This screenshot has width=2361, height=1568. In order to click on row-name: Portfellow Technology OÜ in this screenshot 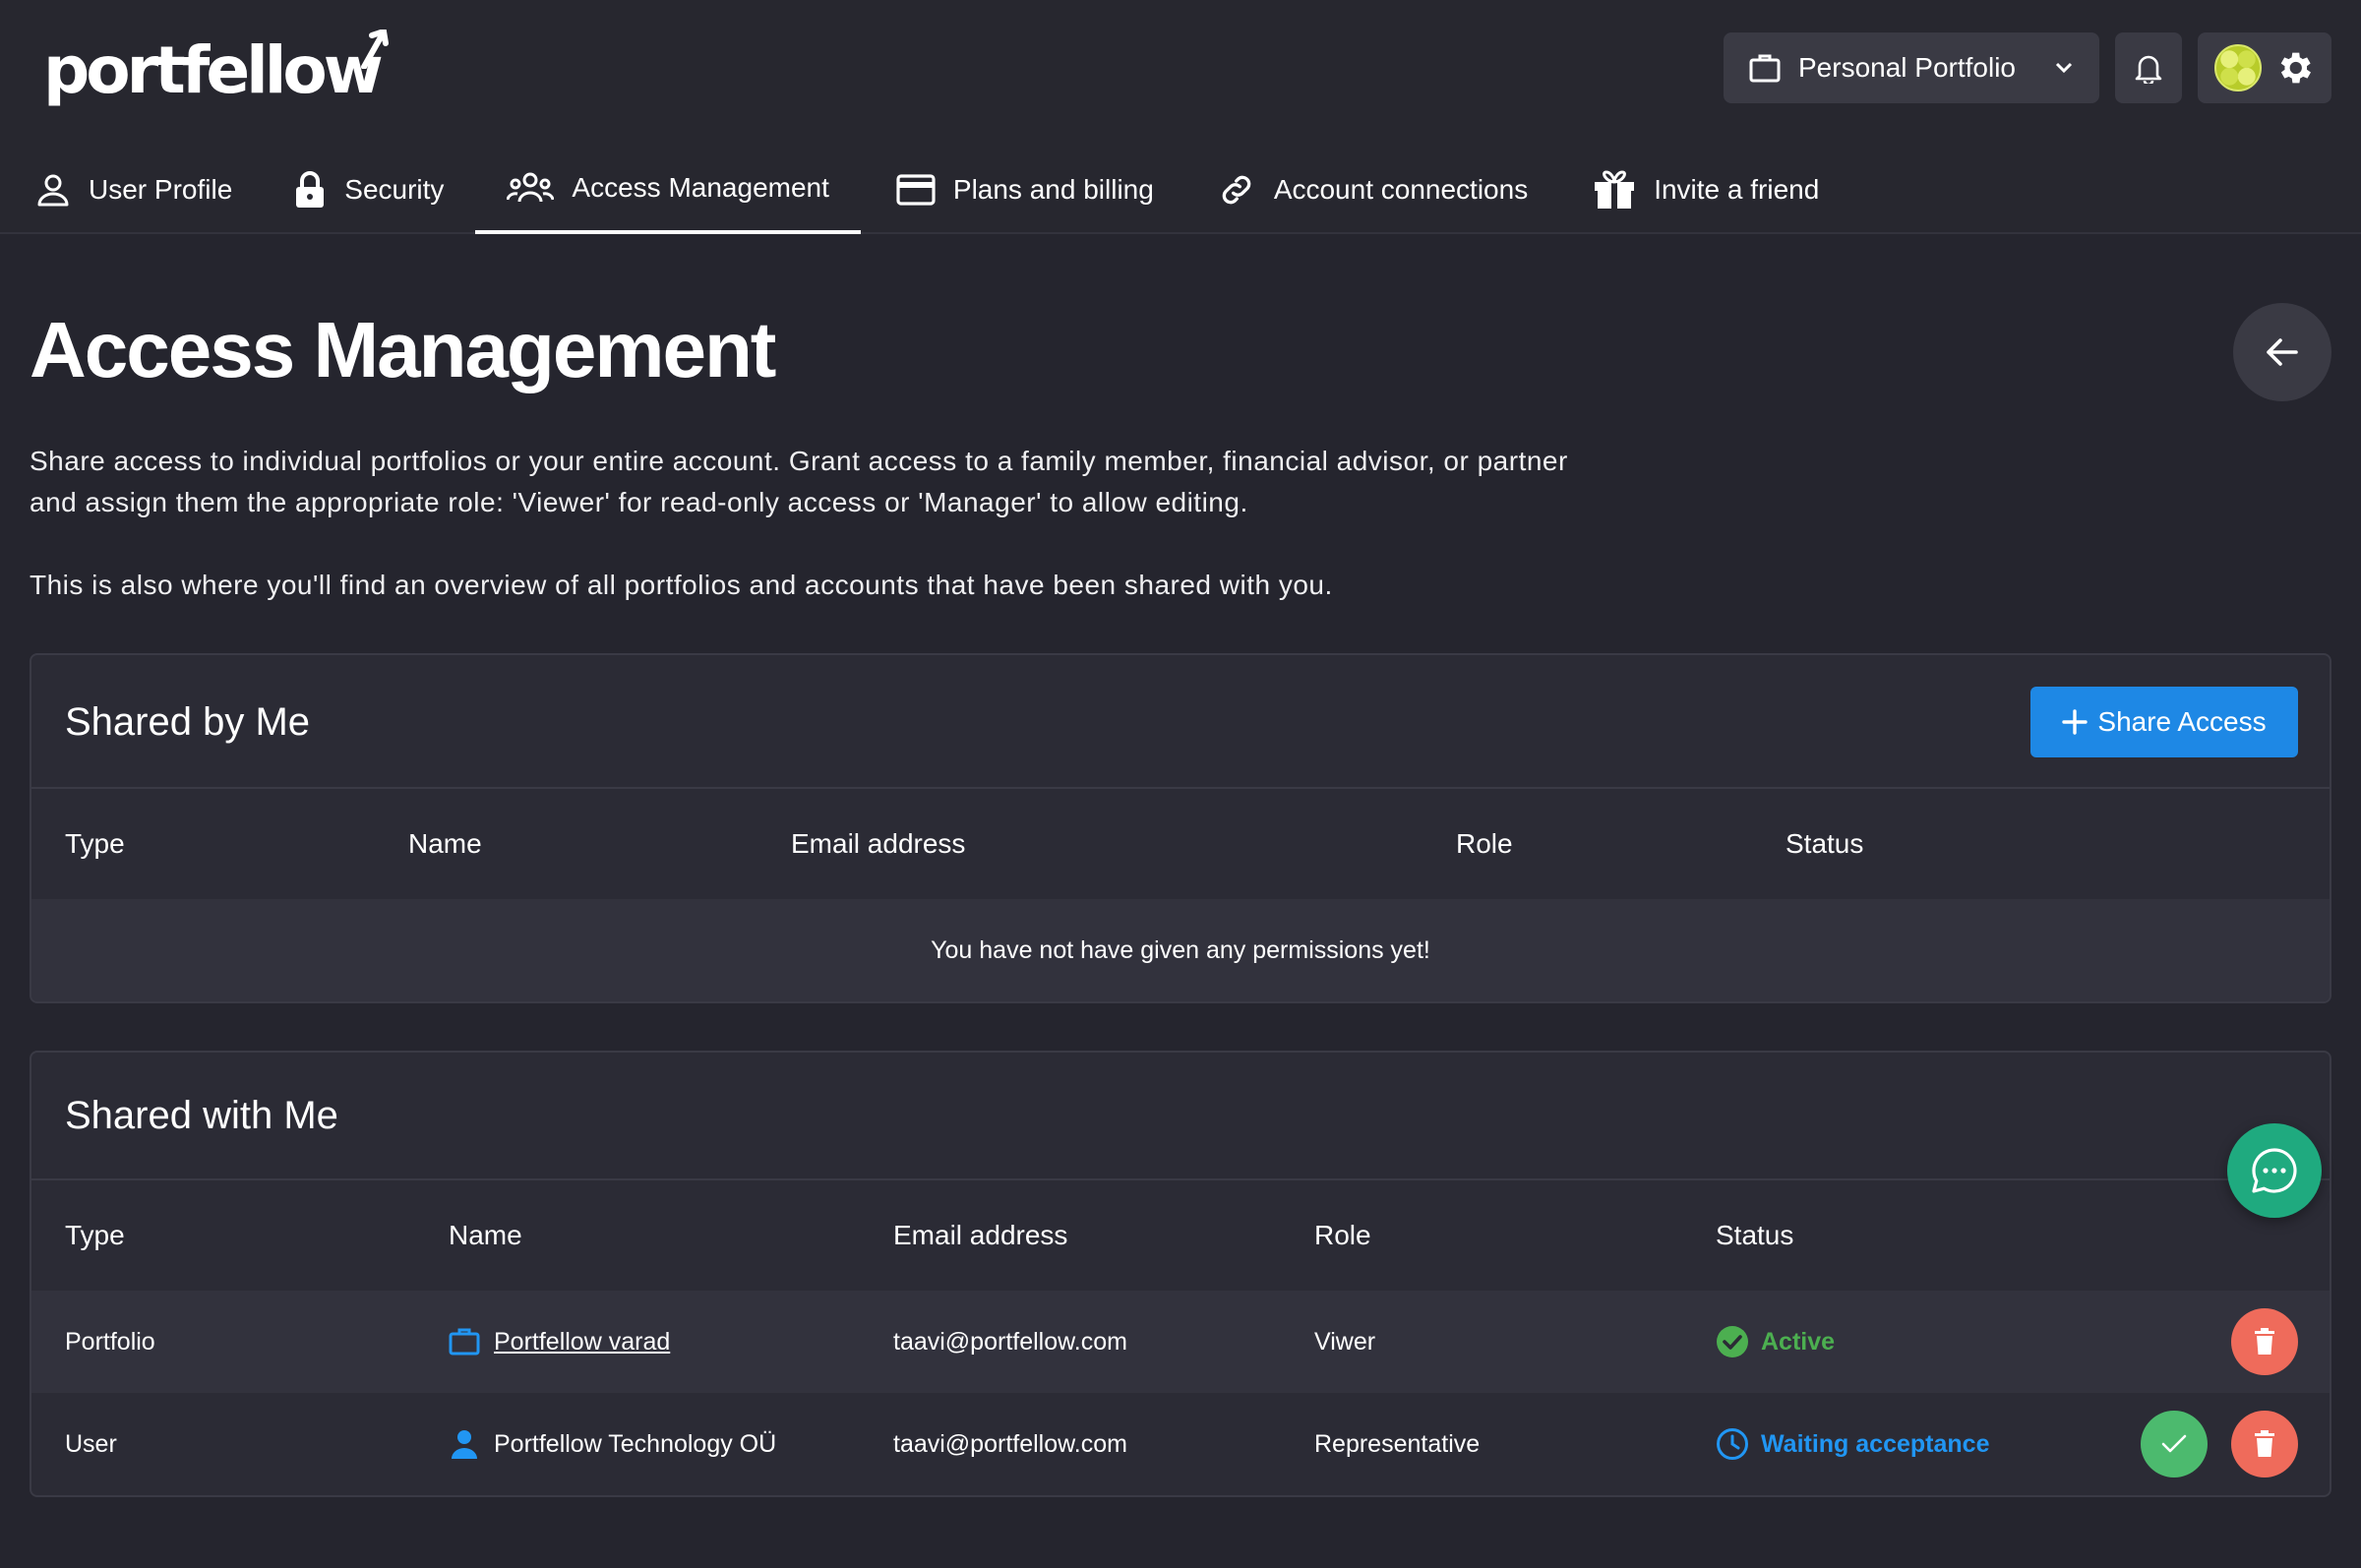, I will do `click(612, 1444)`.